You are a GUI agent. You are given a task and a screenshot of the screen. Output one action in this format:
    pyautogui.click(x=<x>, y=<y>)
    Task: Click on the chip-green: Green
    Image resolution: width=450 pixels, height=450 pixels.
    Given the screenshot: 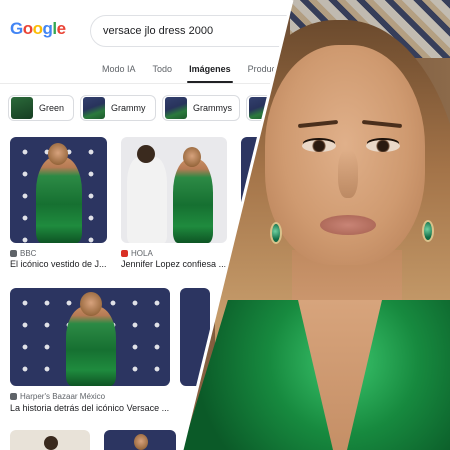 What is the action you would take?
    pyautogui.click(x=41, y=108)
    